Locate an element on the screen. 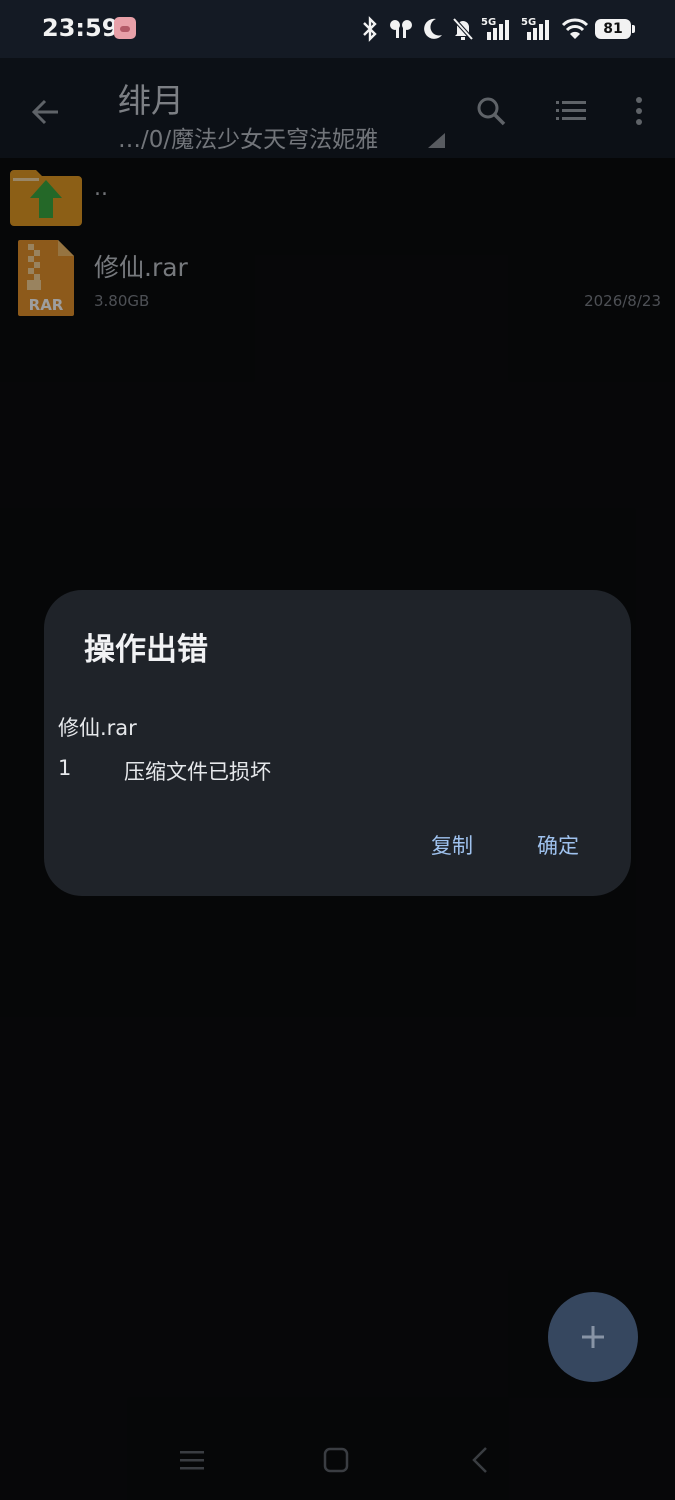  back-icon is located at coordinates (479, 1460).